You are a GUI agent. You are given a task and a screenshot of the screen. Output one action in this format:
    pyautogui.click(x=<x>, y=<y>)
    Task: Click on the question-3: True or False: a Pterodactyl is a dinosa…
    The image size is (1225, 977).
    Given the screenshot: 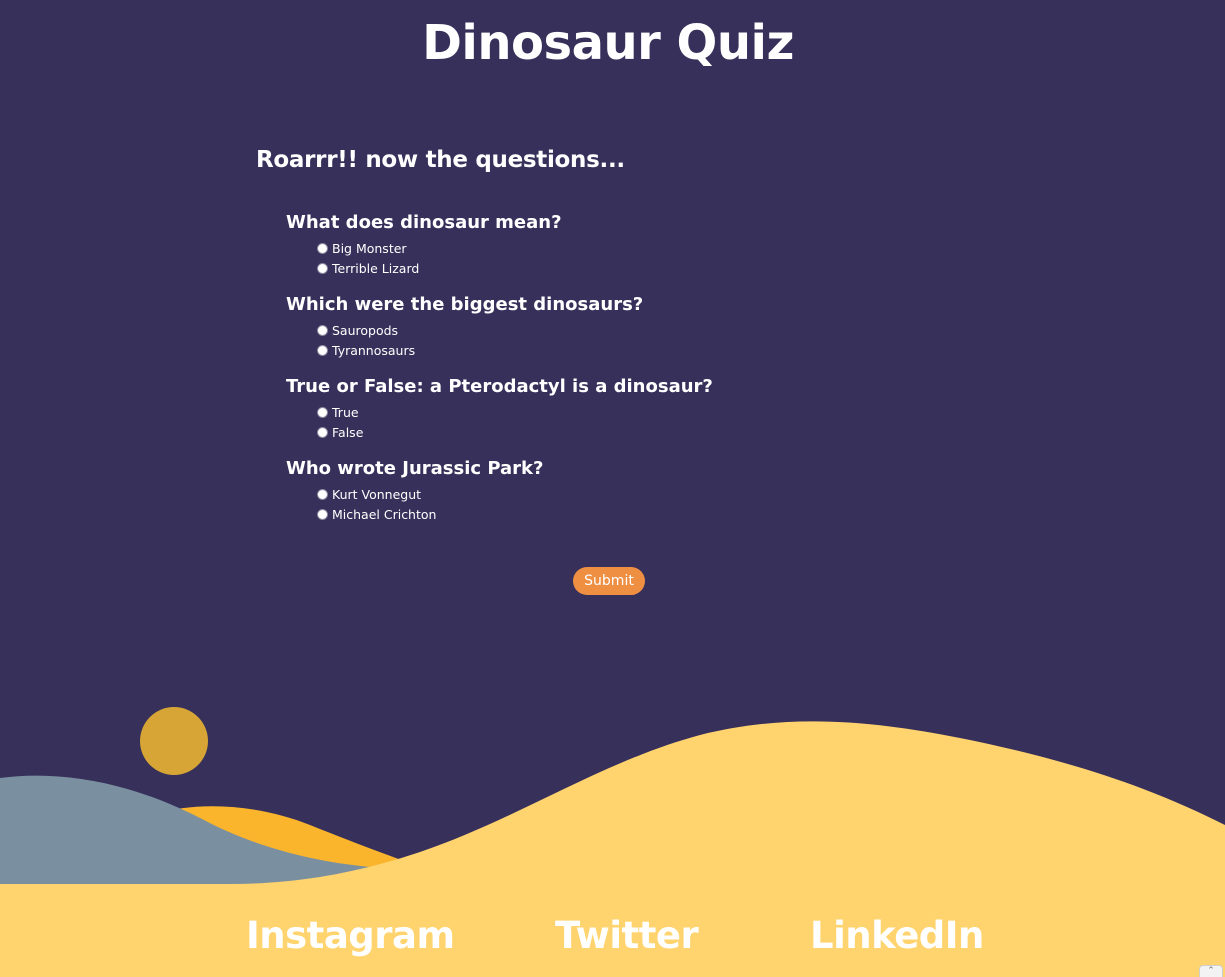 What is the action you would take?
    pyautogui.click(x=606, y=415)
    